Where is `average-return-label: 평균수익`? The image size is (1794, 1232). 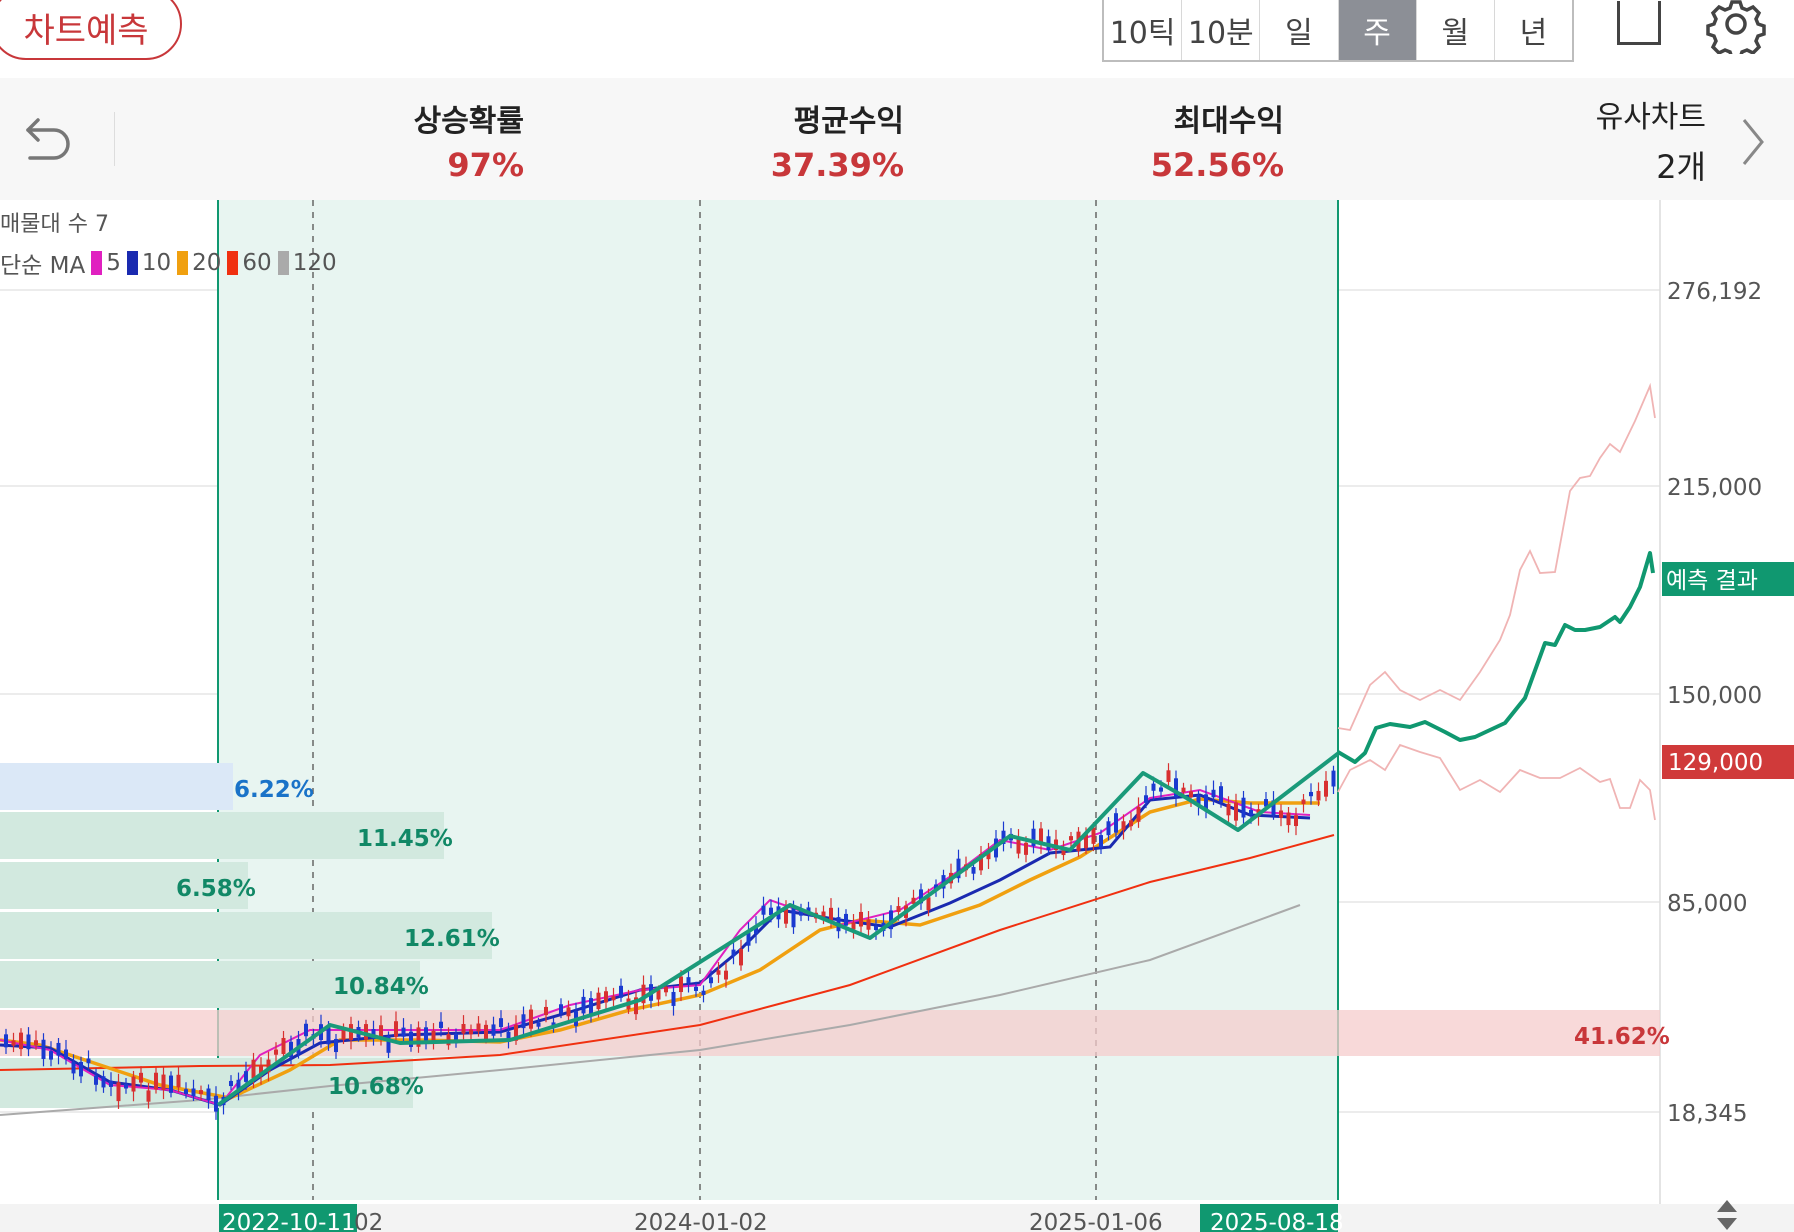 average-return-label: 평균수익 is located at coordinates (848, 121).